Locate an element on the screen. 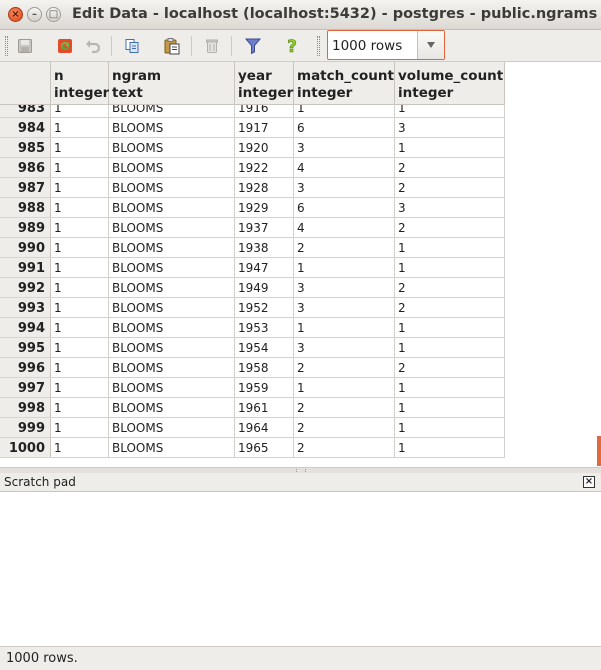 The image size is (601, 670). cell-volume-count: 3 is located at coordinates (450, 128).